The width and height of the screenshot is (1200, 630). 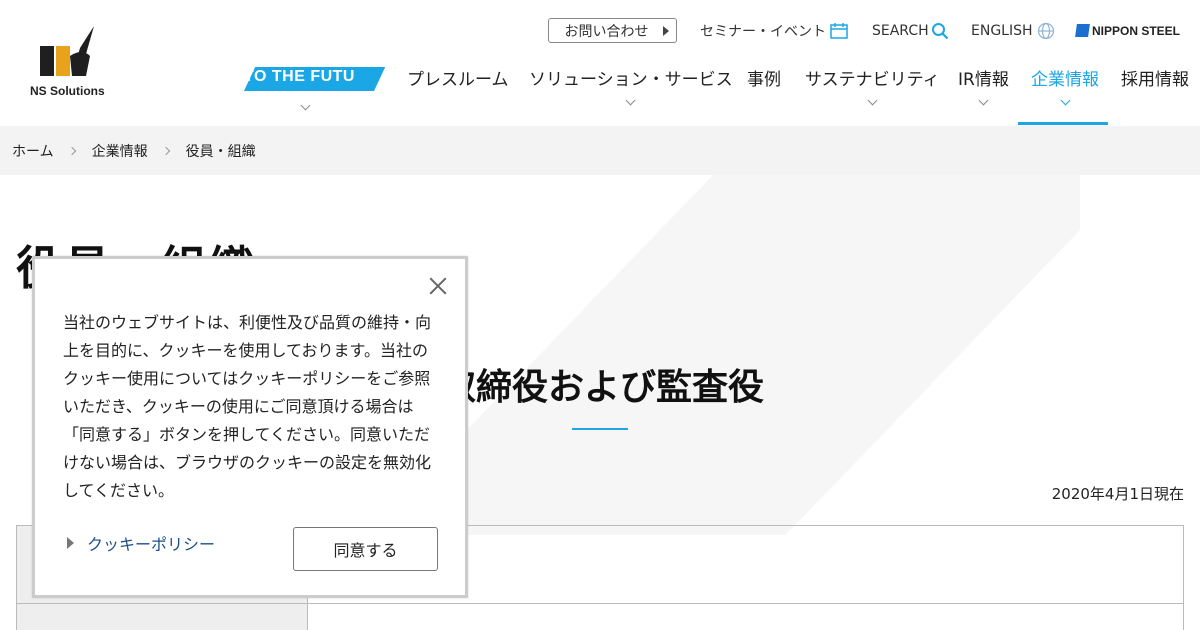 What do you see at coordinates (1002, 30) in the screenshot?
I see `english-label: ENGLISH` at bounding box center [1002, 30].